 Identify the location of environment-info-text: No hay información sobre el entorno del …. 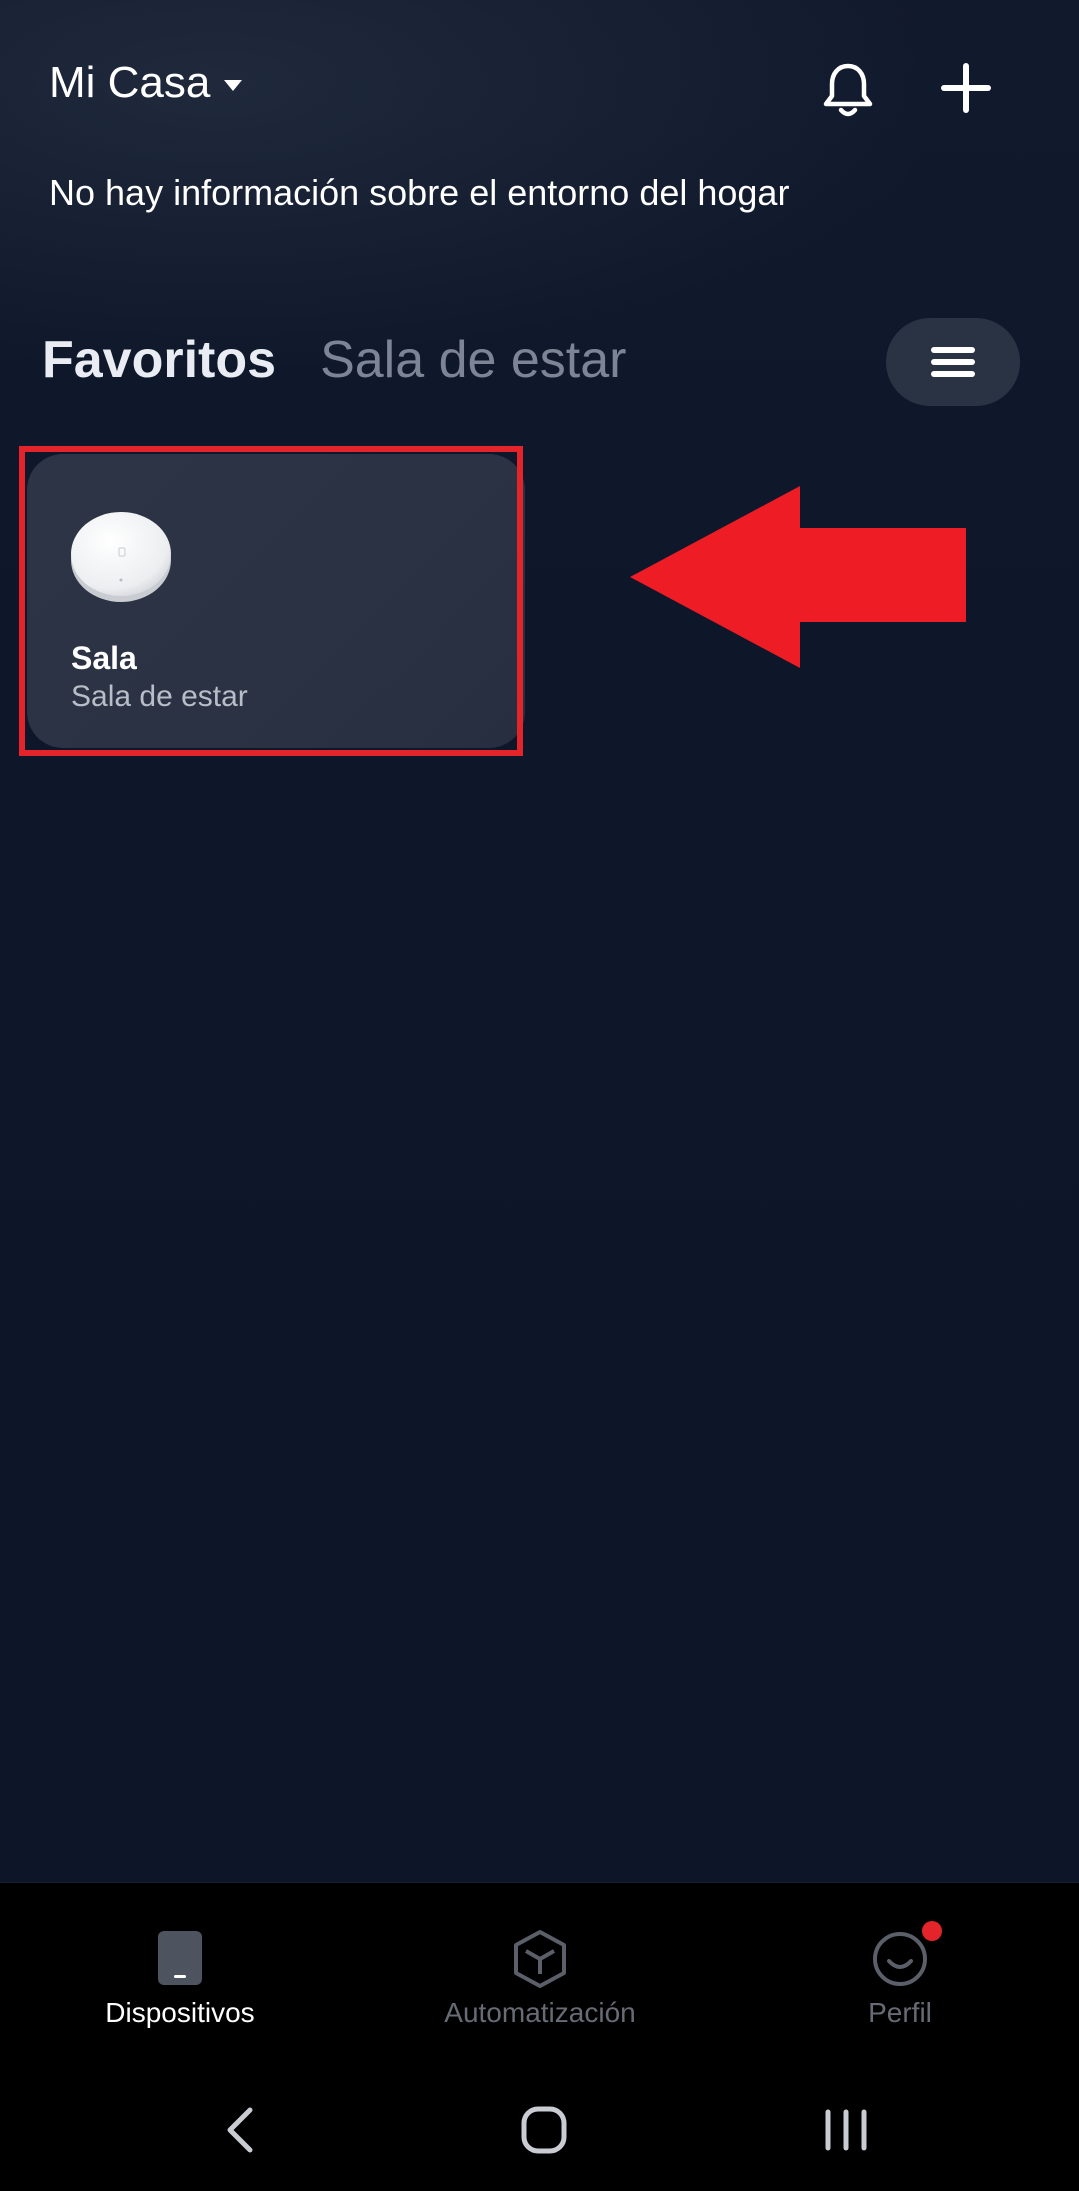
(419, 192).